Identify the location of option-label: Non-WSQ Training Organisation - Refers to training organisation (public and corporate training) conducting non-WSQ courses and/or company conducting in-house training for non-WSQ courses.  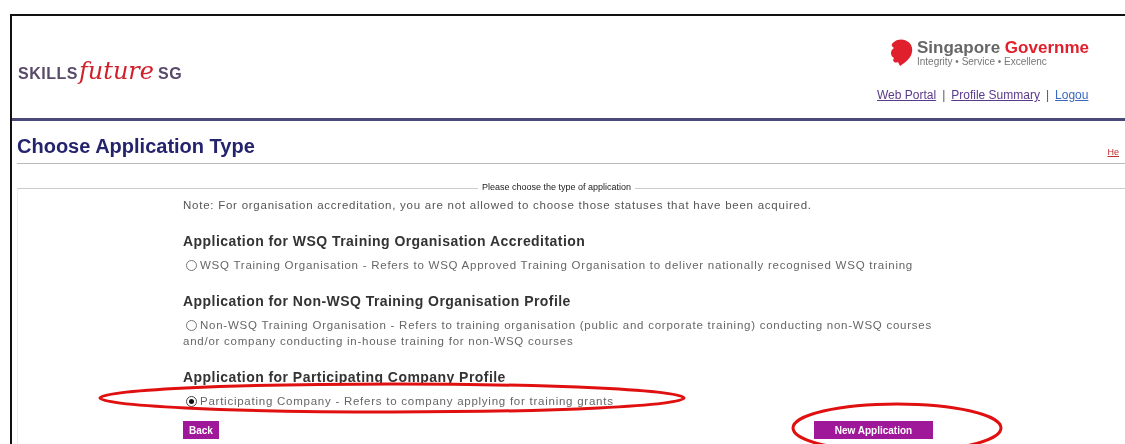
(558, 333).